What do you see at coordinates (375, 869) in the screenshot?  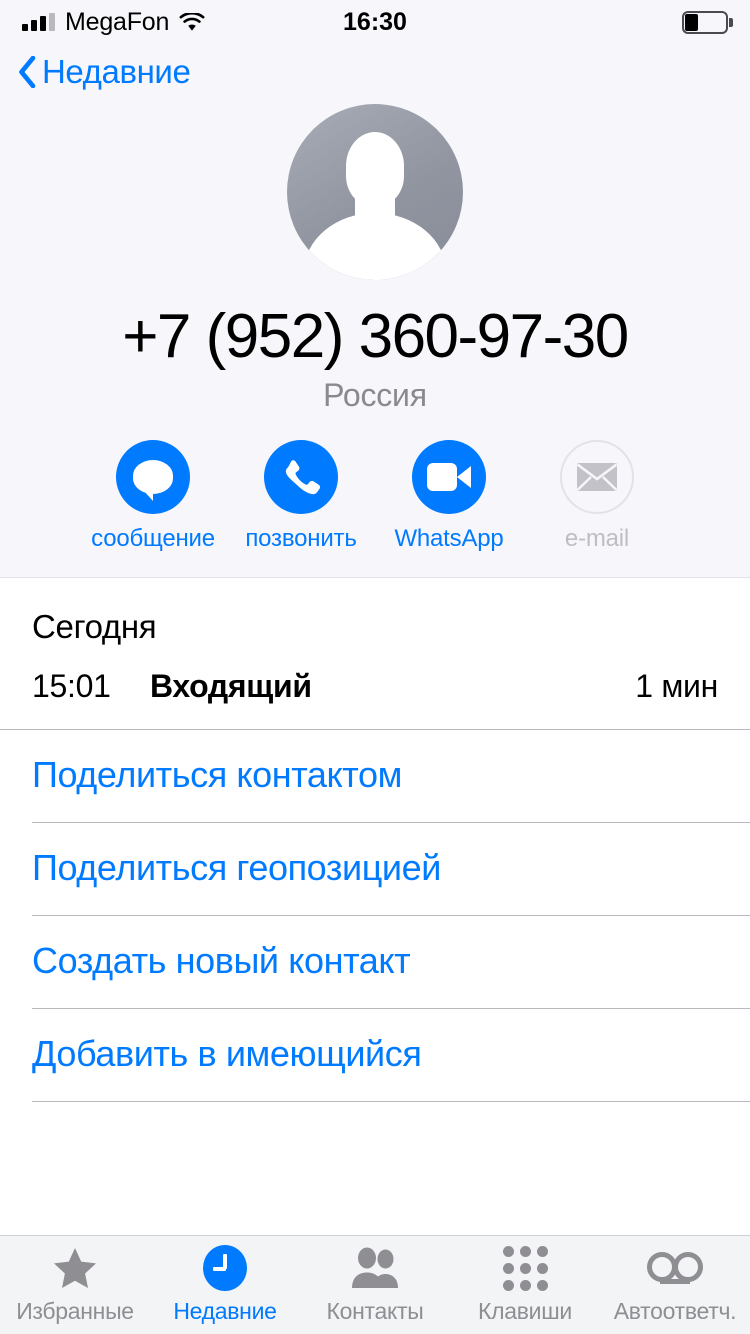 I see `share-location-button: Поделиться геопозицией` at bounding box center [375, 869].